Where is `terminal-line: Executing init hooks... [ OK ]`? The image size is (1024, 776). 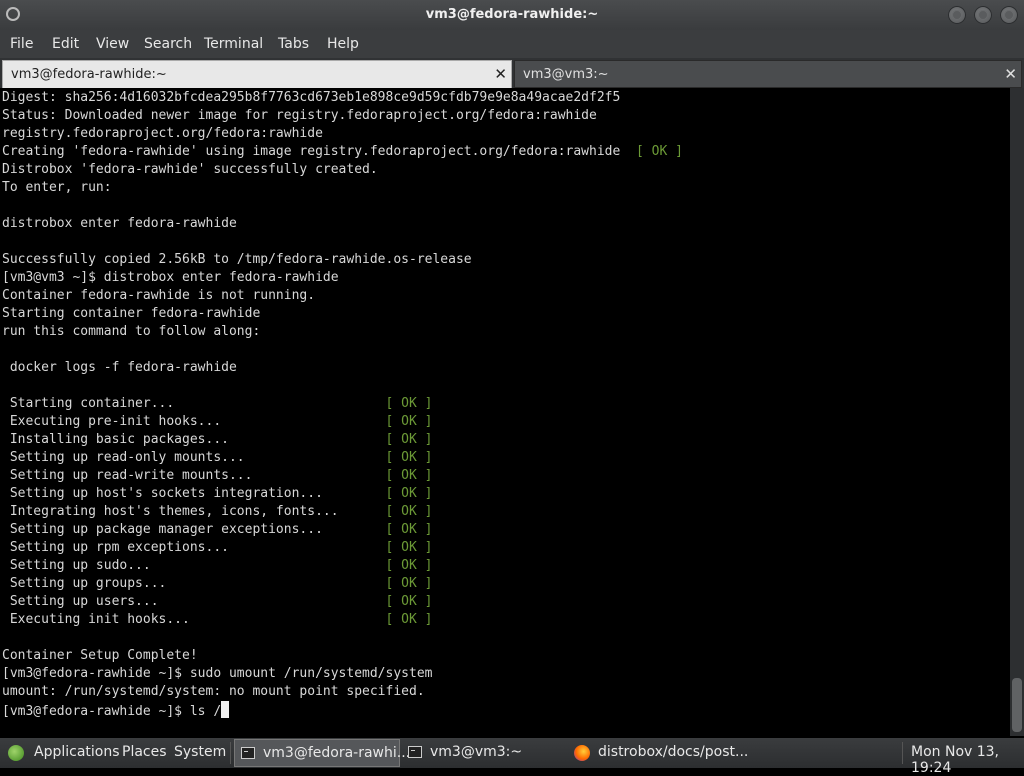 terminal-line: Executing init hooks... [ OK ] is located at coordinates (217, 620).